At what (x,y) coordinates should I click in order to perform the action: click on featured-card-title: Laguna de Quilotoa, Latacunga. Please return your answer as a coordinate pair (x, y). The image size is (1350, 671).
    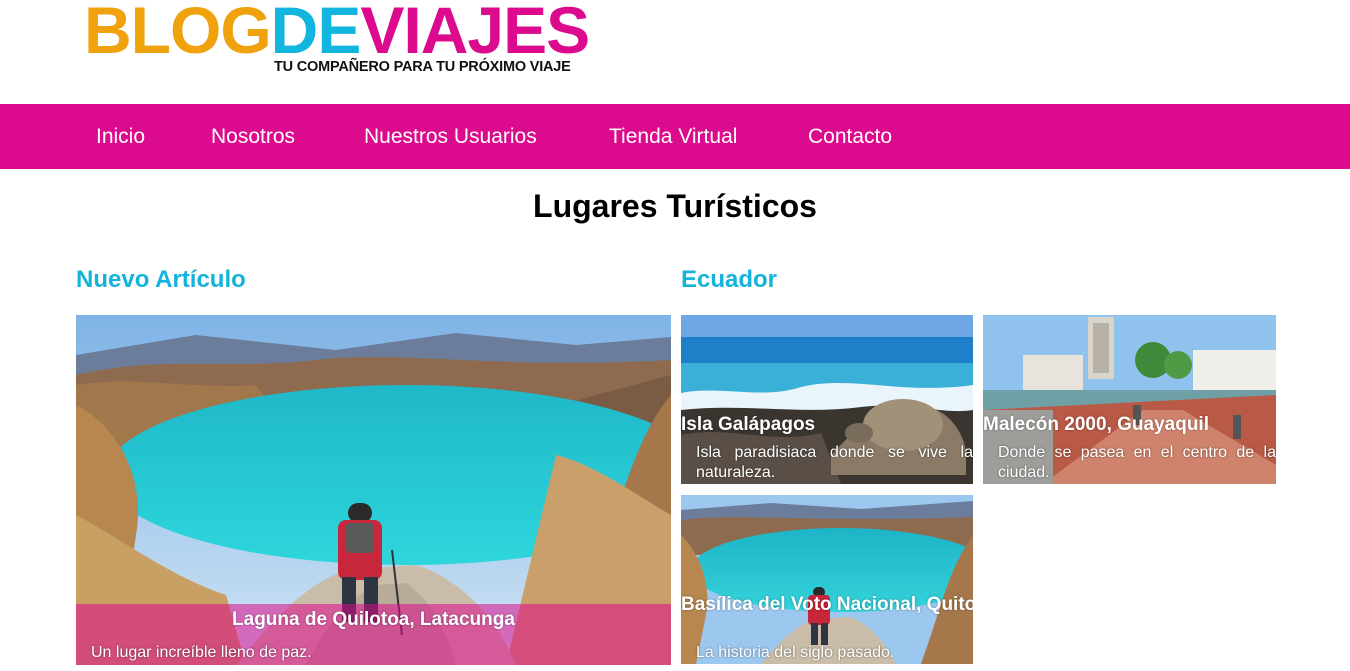
    Looking at the image, I should click on (373, 619).